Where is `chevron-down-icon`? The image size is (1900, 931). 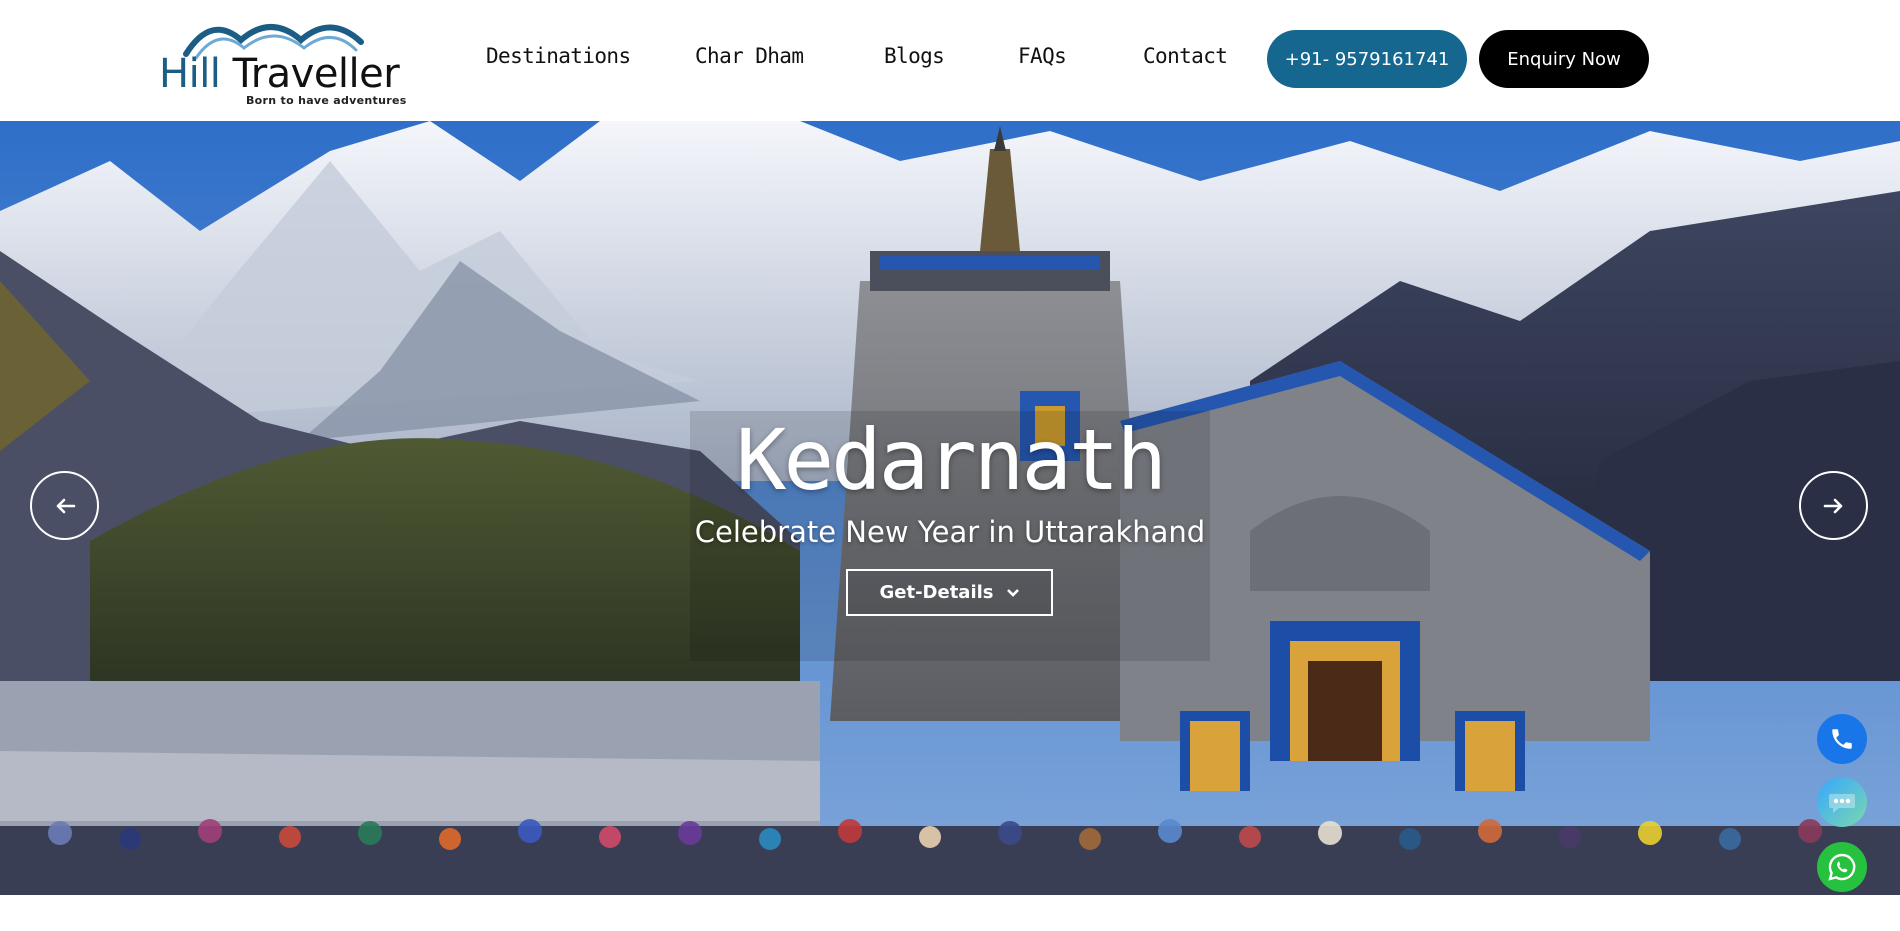
chevron-down-icon is located at coordinates (1012, 592).